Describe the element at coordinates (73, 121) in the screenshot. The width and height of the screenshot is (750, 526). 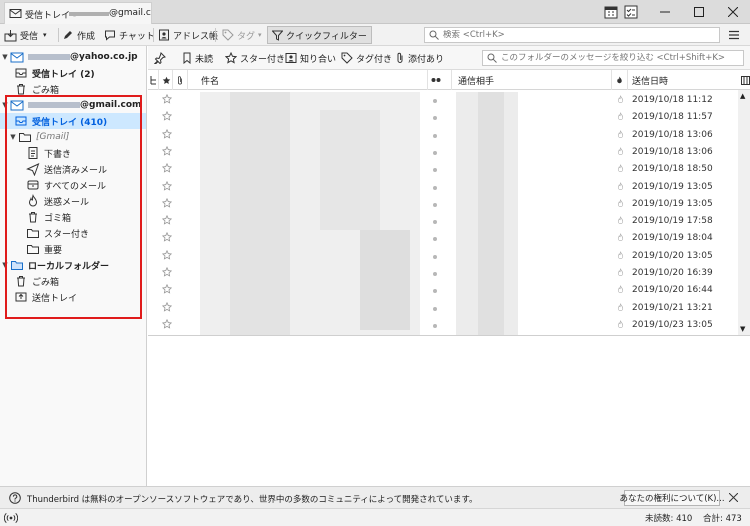
I see `folder-gmail-inbox: 受信トレイ (410)` at that location.